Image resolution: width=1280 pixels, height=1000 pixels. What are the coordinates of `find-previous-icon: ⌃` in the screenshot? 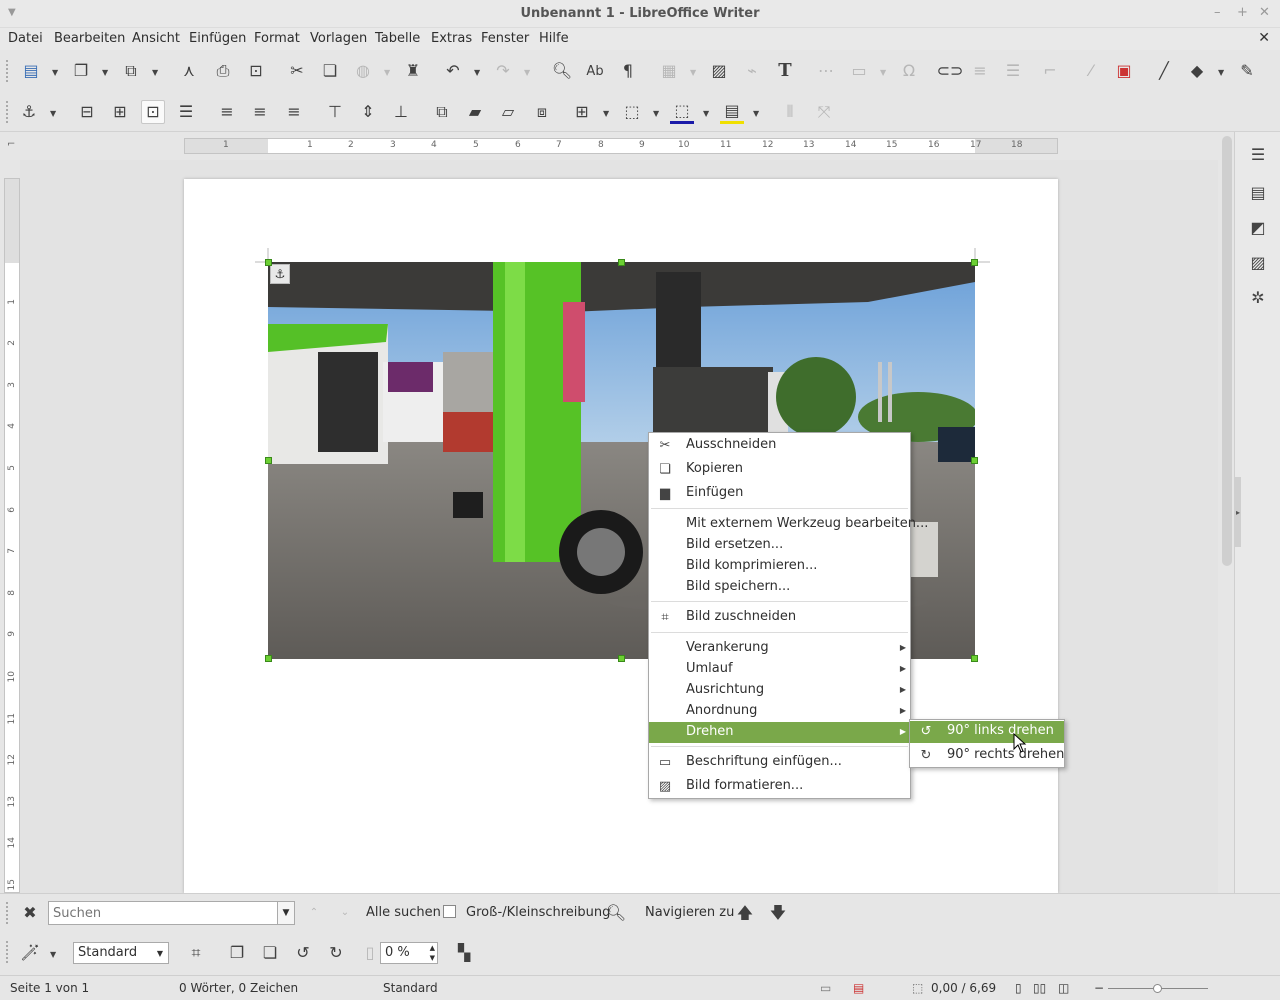 It's located at (314, 913).